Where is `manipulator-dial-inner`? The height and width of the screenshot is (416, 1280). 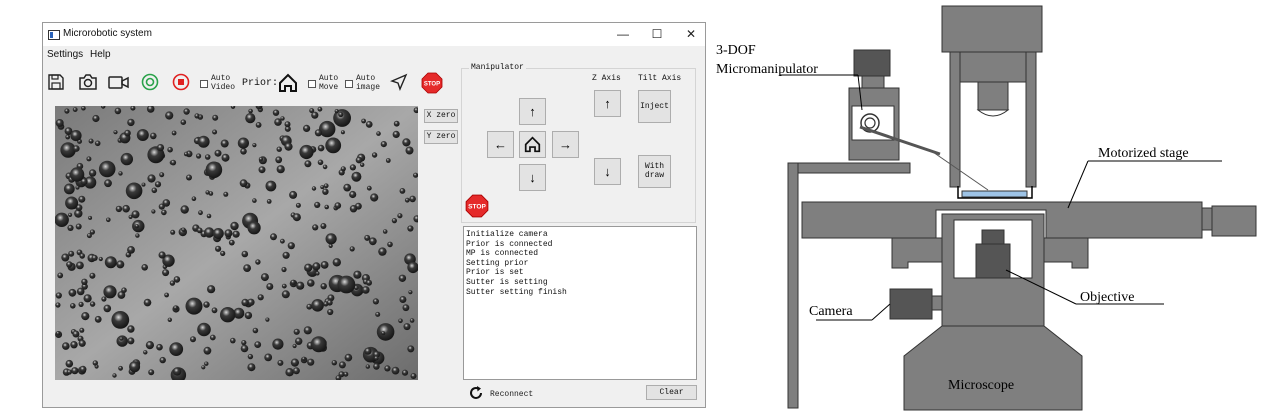 manipulator-dial-inner is located at coordinates (870, 123).